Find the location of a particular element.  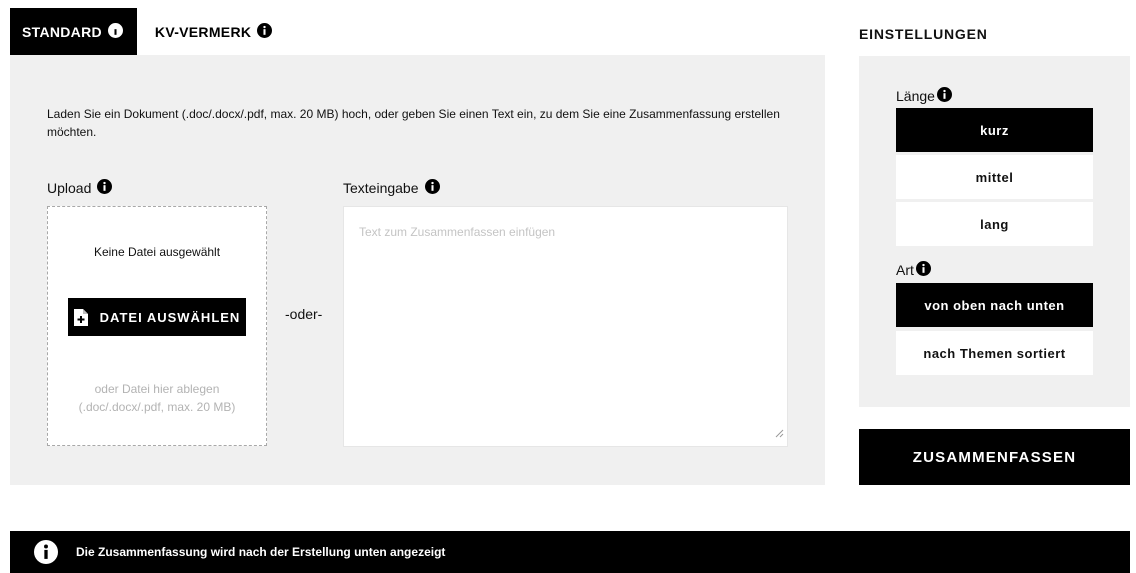

length-label: Länge is located at coordinates (915, 96).